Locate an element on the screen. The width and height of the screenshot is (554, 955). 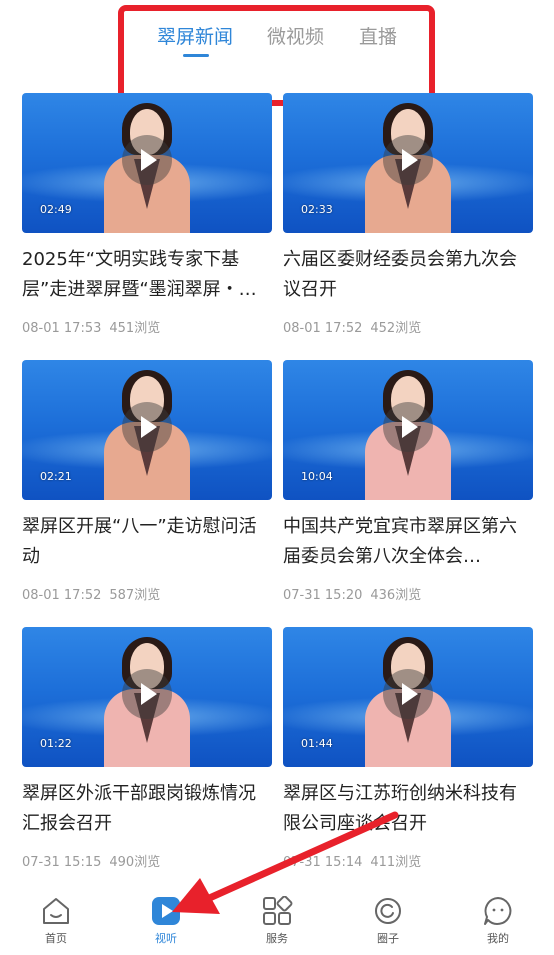
video-duration: 02:49 is located at coordinates (56, 209).